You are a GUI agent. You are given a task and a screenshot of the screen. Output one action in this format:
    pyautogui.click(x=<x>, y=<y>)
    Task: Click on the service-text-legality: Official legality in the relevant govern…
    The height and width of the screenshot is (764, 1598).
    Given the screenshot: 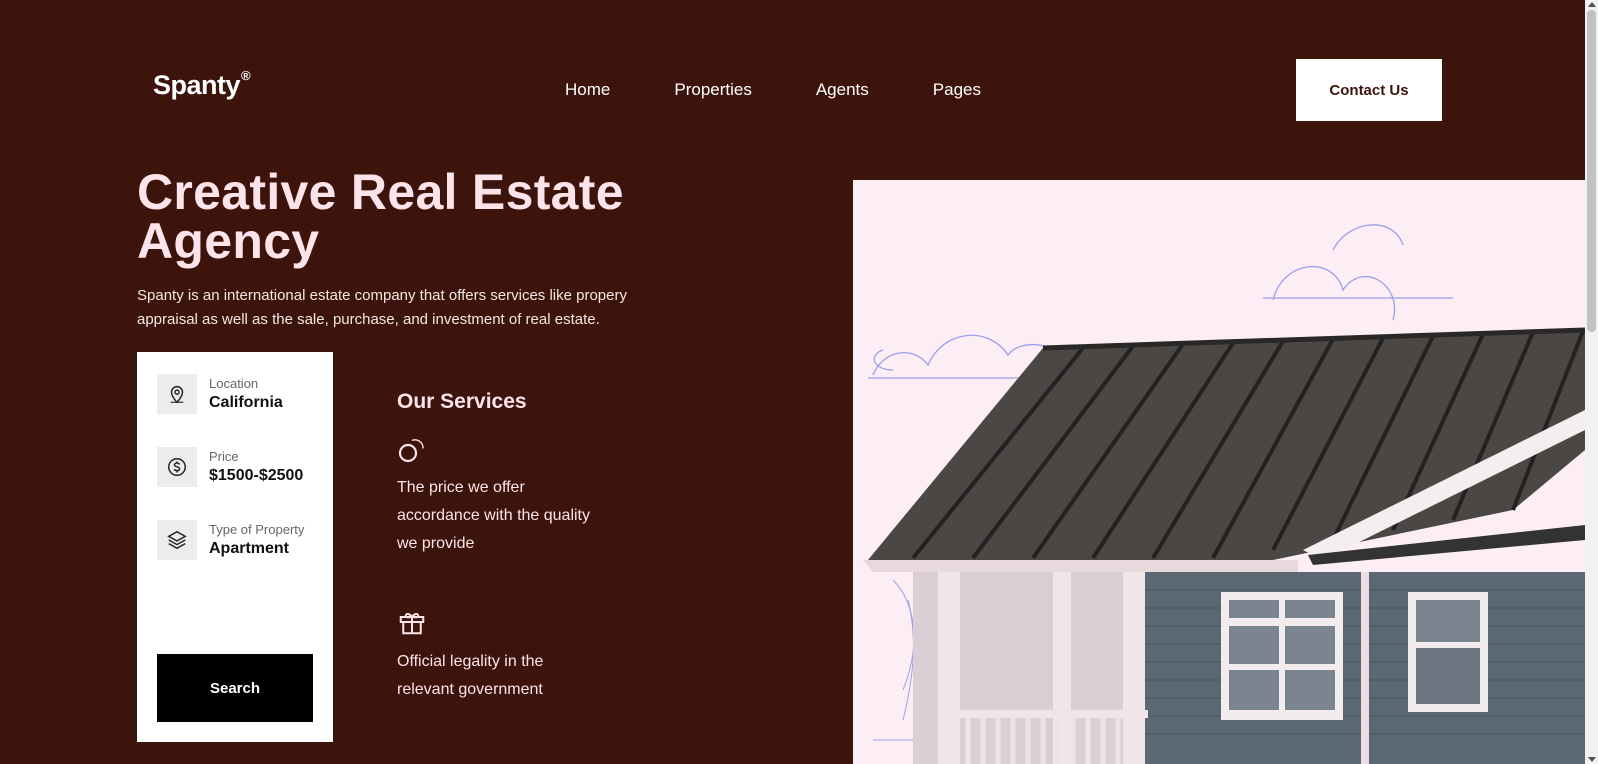 What is the action you would take?
    pyautogui.click(x=470, y=675)
    